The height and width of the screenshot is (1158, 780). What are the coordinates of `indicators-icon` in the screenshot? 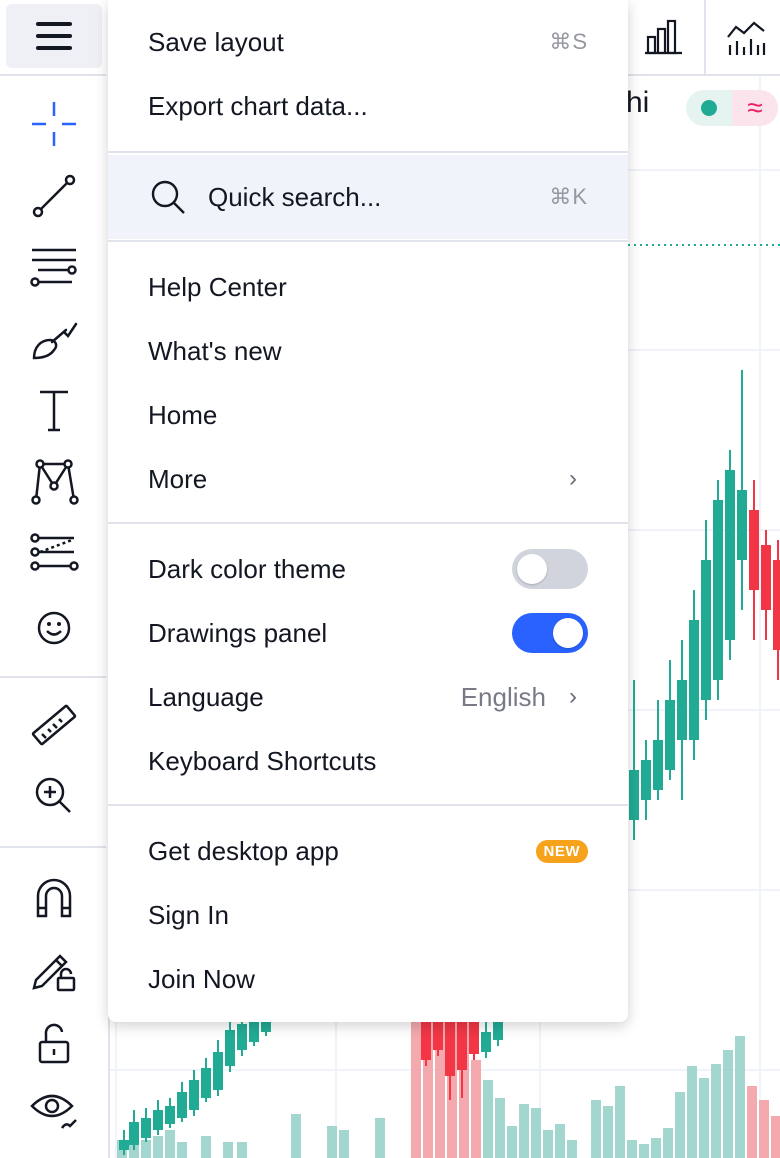 It's located at (746, 38).